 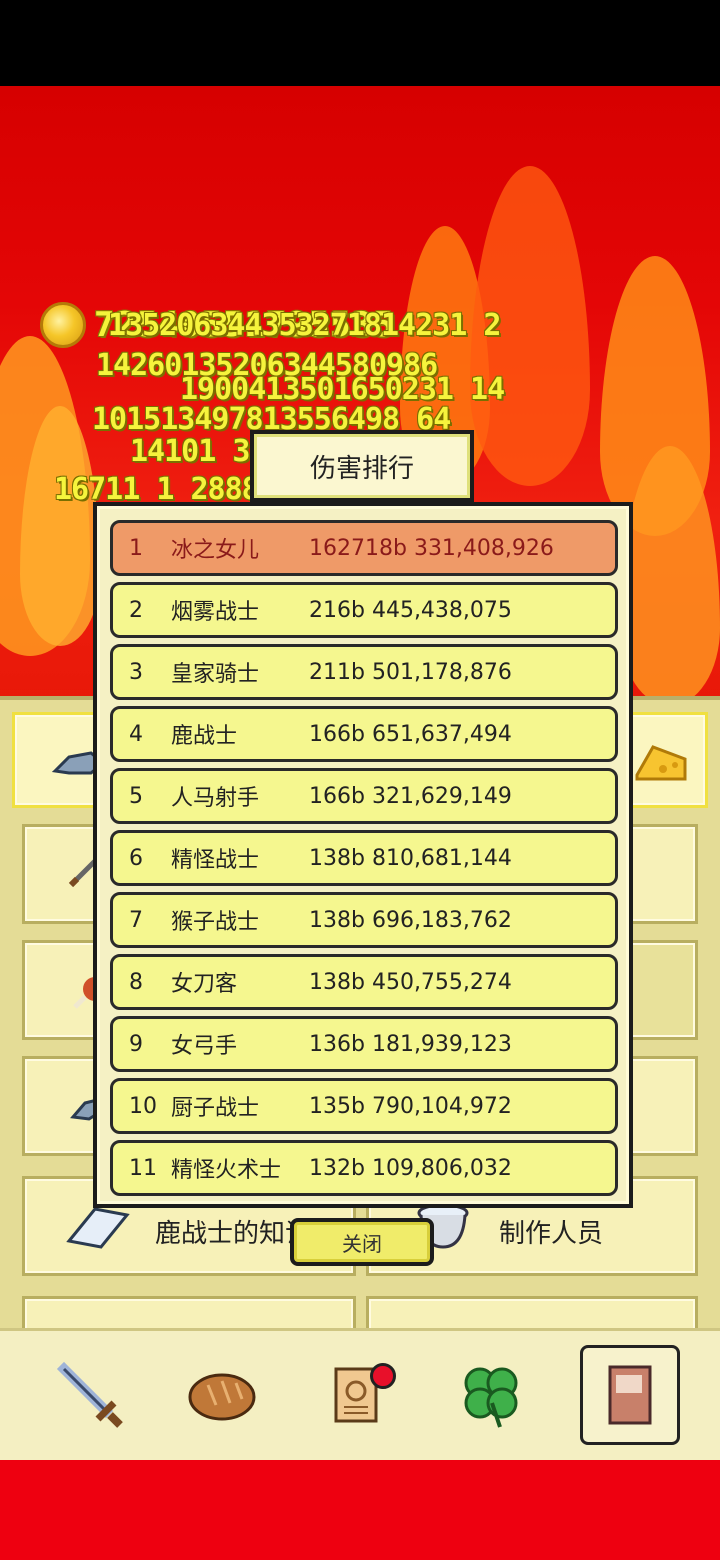 What do you see at coordinates (410, 734) in the screenshot?
I see `damage-value: 166b 651,637,494` at bounding box center [410, 734].